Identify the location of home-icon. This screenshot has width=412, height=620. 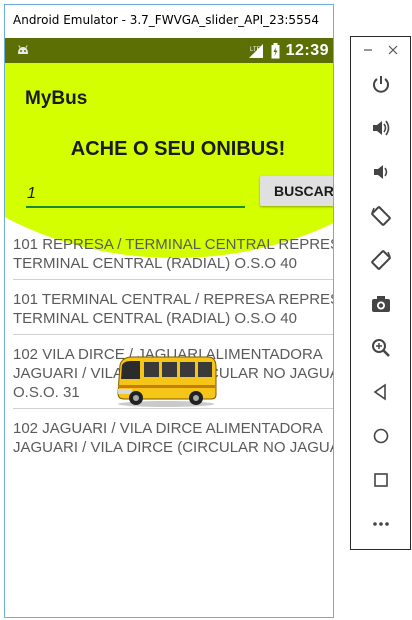
(381, 436).